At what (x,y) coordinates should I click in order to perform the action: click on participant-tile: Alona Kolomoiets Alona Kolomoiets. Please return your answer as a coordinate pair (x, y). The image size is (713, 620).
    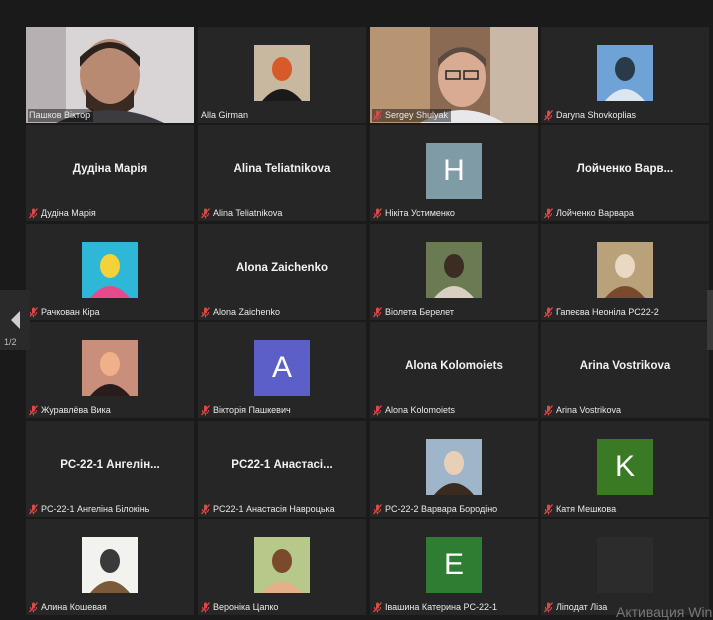
    Looking at the image, I should click on (454, 370).